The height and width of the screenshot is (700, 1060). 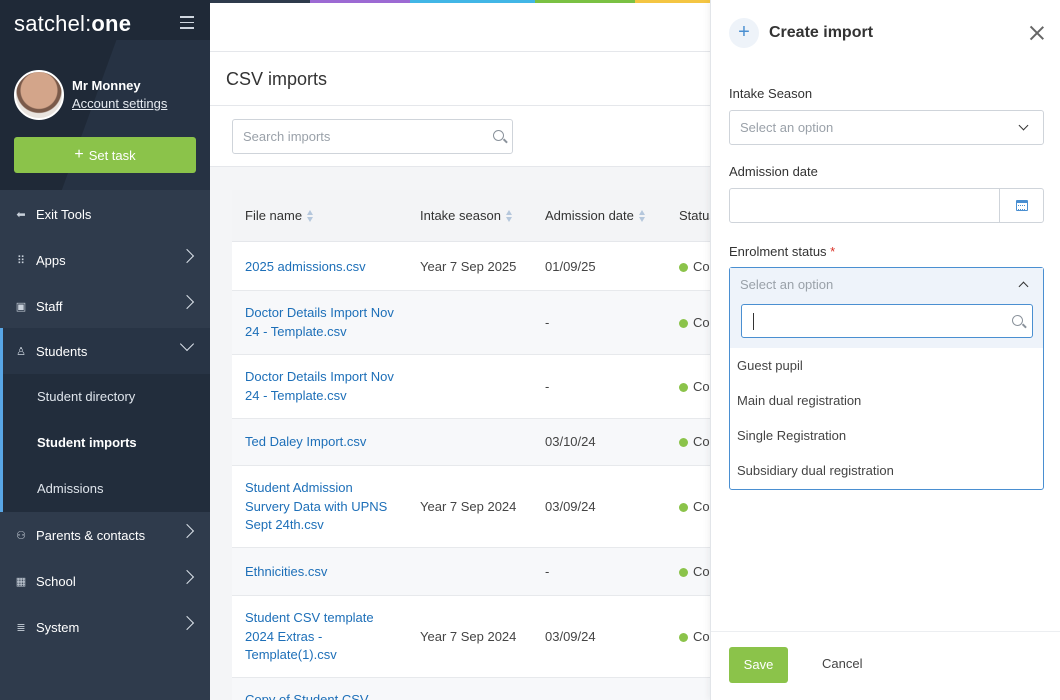 What do you see at coordinates (466, 215) in the screenshot?
I see `column-header-intake-season: Intake season` at bounding box center [466, 215].